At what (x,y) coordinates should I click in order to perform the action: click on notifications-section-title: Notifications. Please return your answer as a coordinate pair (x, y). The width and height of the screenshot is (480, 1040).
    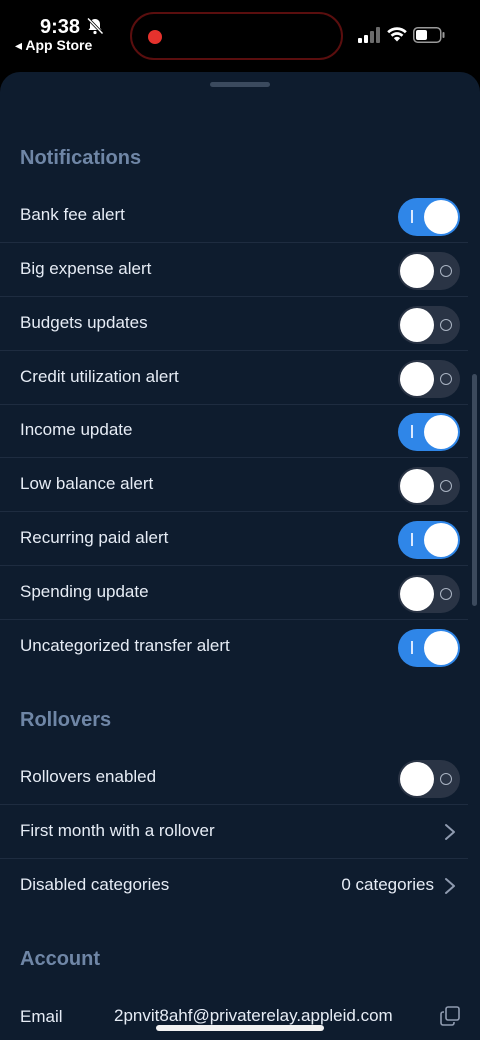
    Looking at the image, I should click on (81, 158).